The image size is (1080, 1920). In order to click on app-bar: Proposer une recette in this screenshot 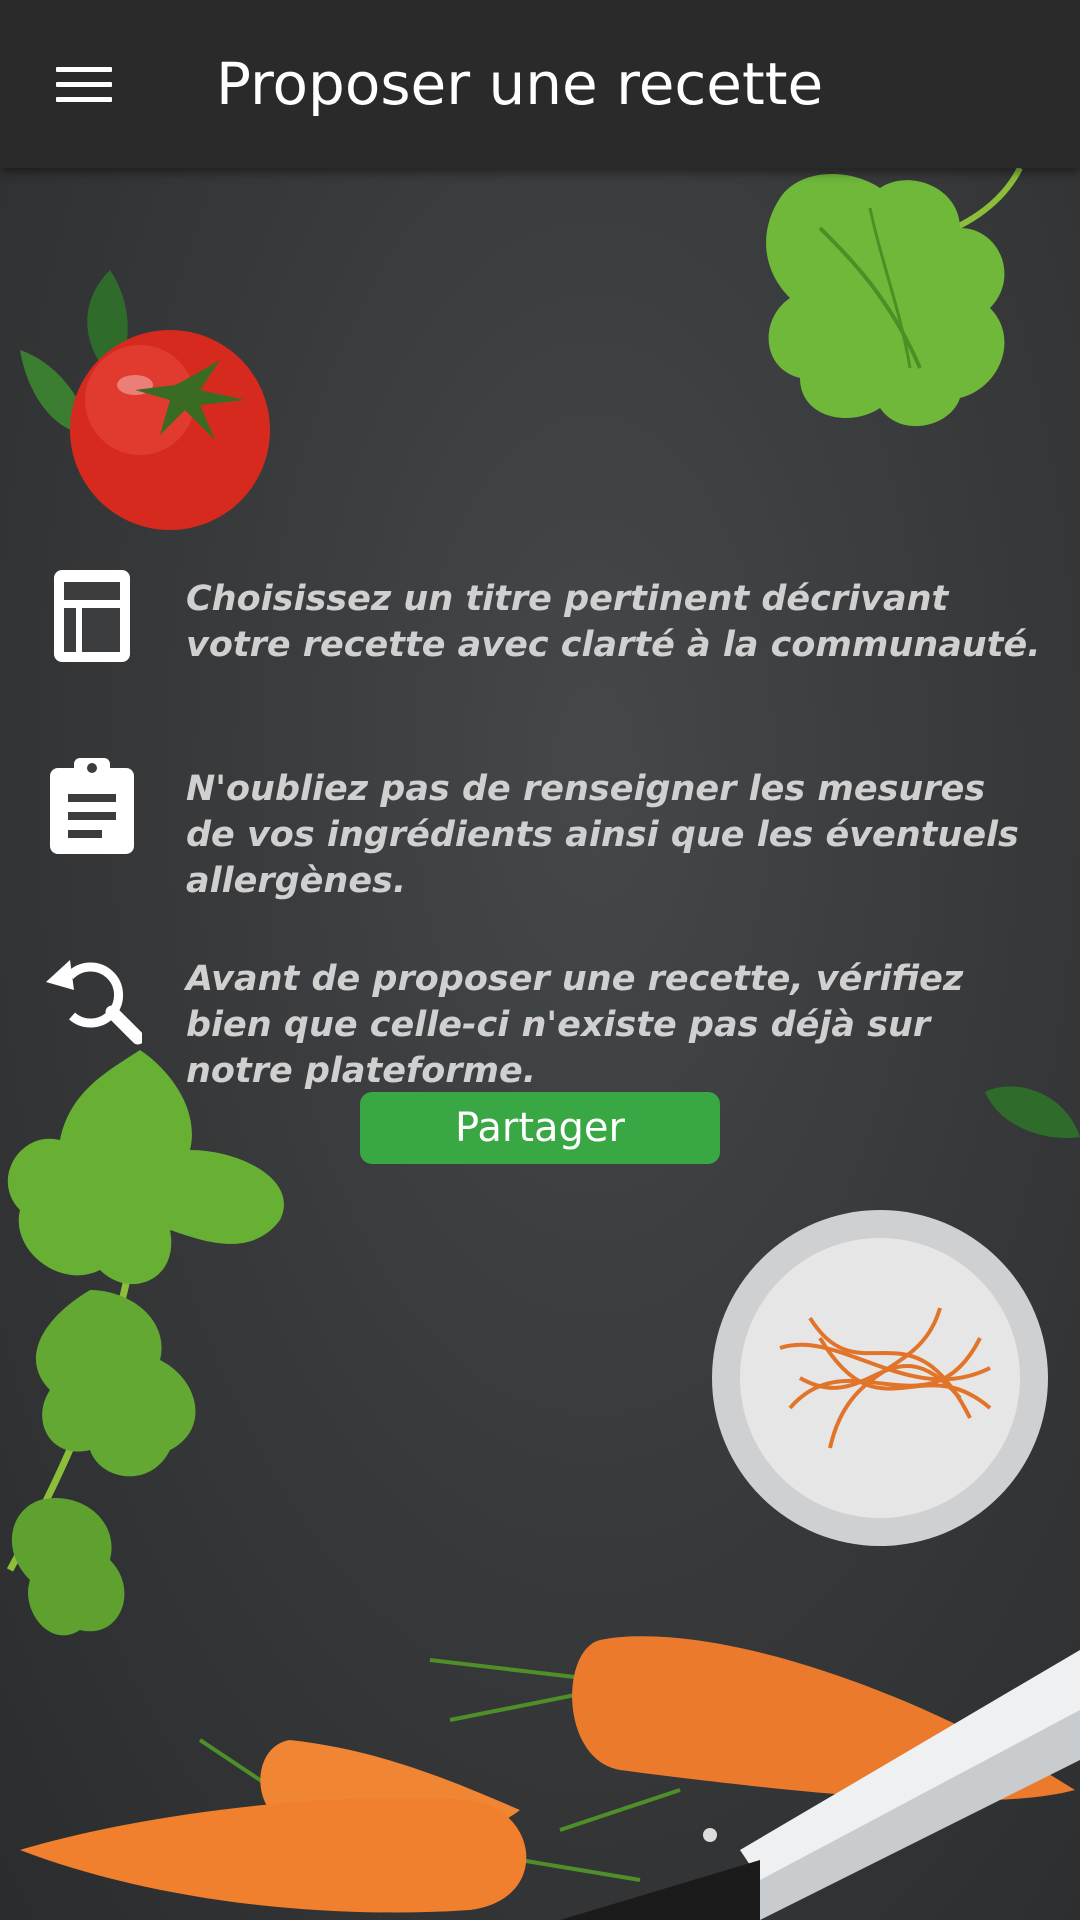, I will do `click(540, 84)`.